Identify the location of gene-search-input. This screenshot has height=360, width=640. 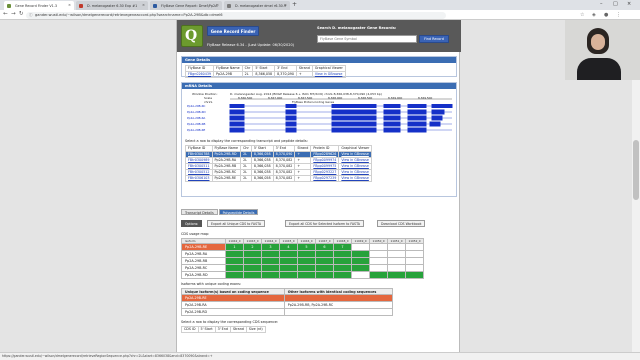
(367, 39).